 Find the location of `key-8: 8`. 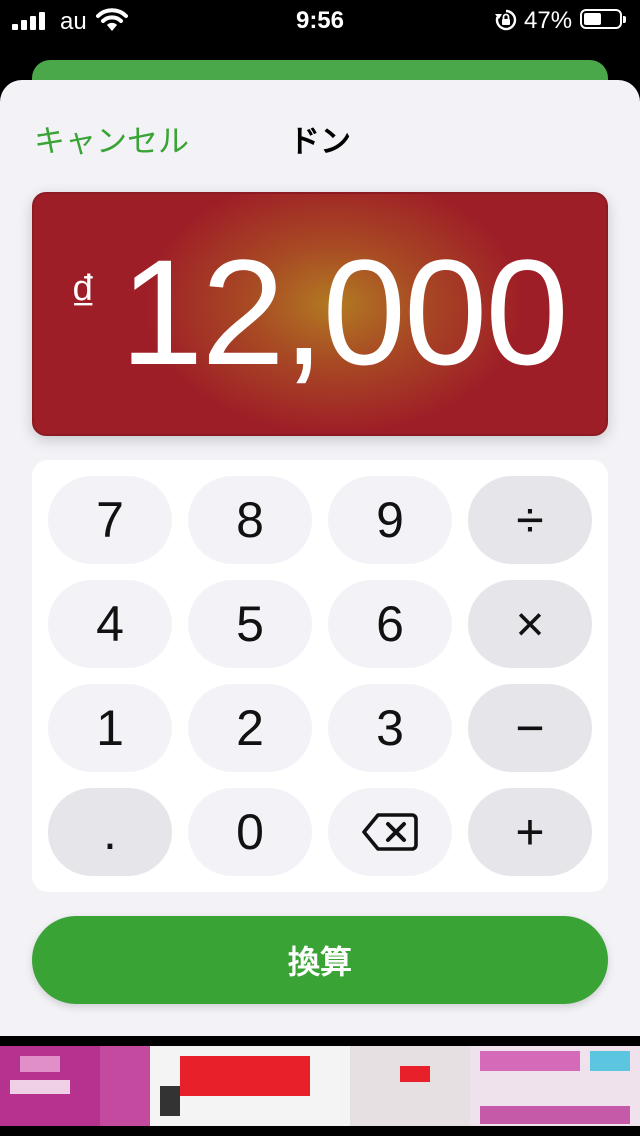

key-8: 8 is located at coordinates (250, 520).